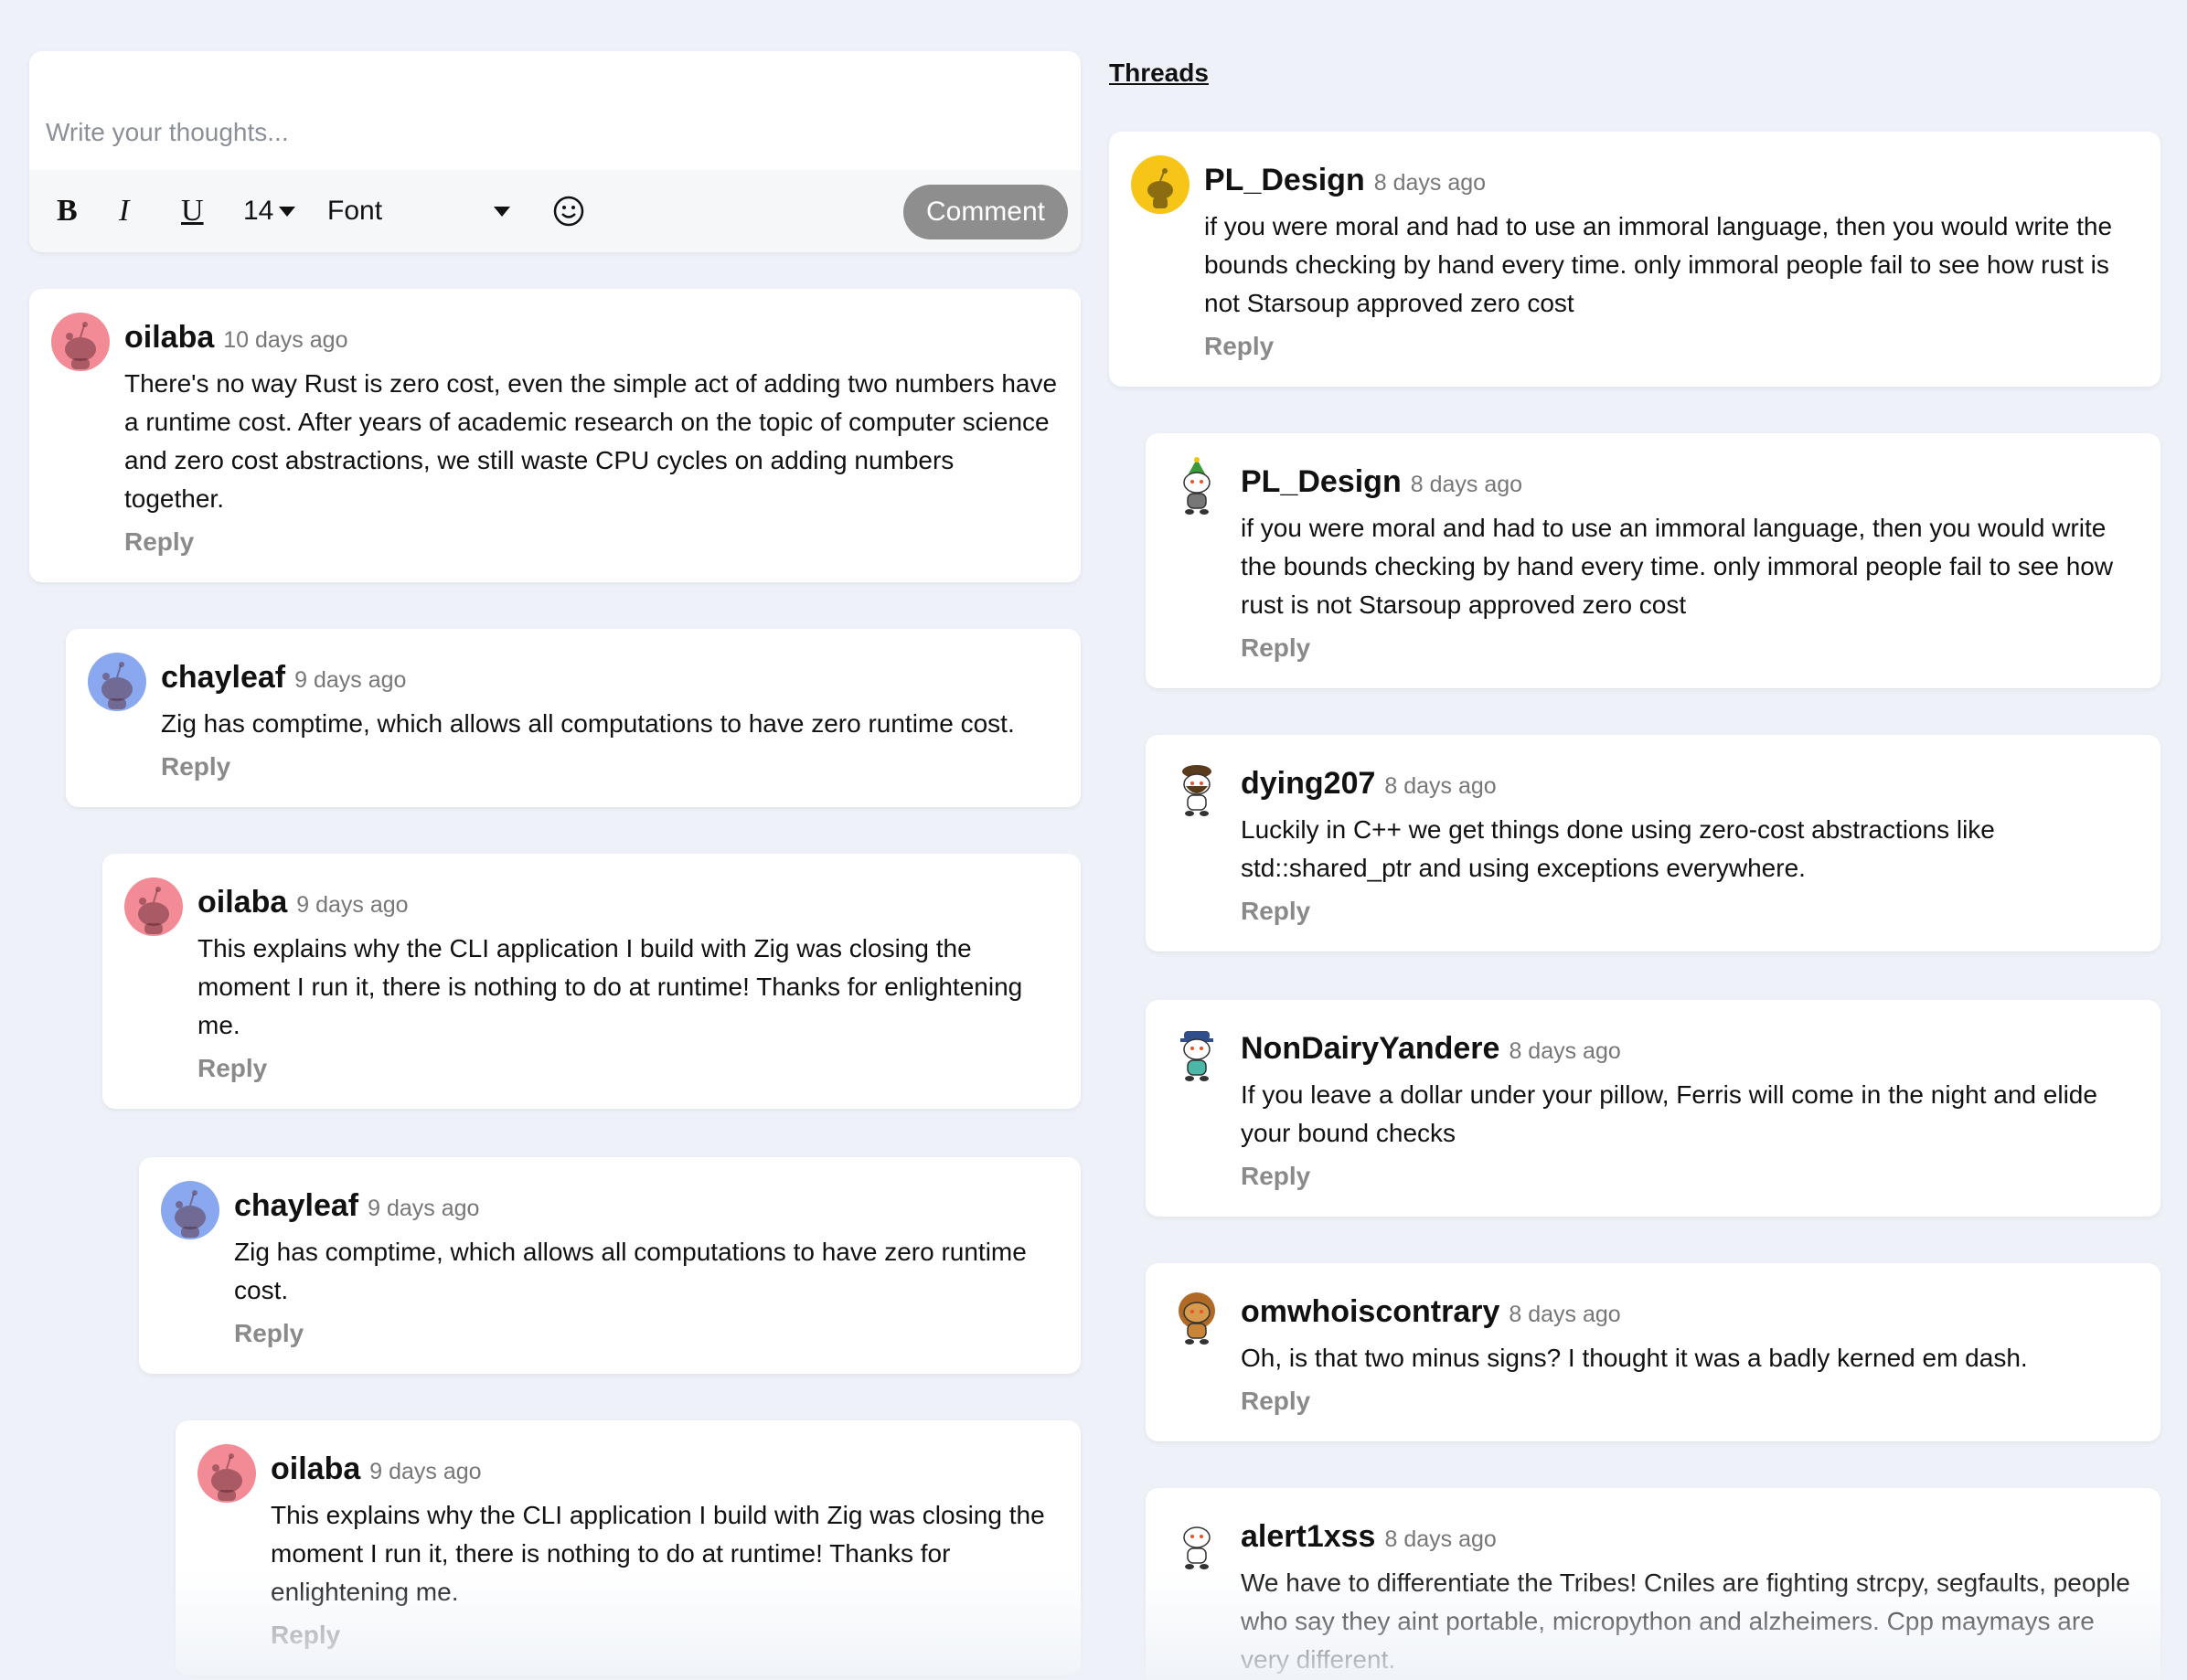  I want to click on username: alert1xss, so click(1308, 1537).